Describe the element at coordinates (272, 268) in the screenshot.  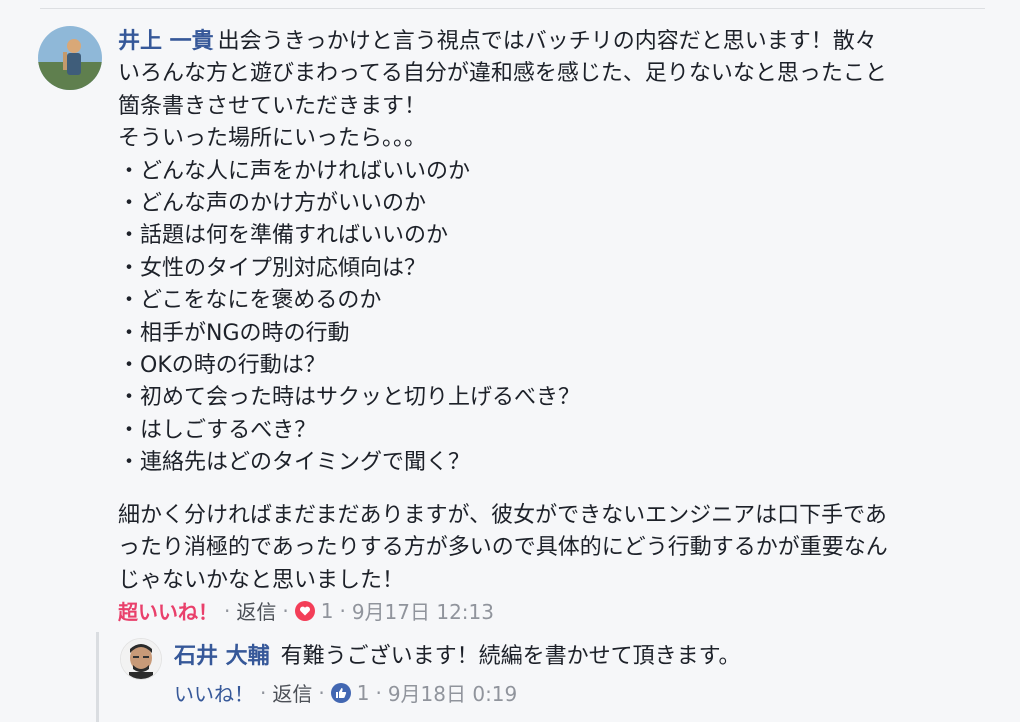
I see `list-item: ・女性のタイプ別対応傾向は？` at that location.